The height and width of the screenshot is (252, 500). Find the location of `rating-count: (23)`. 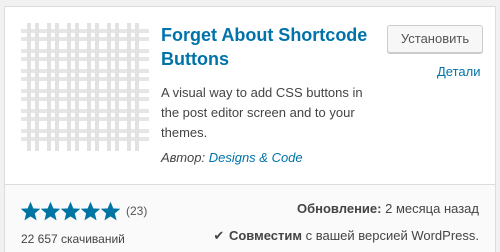

rating-count: (23) is located at coordinates (137, 211).